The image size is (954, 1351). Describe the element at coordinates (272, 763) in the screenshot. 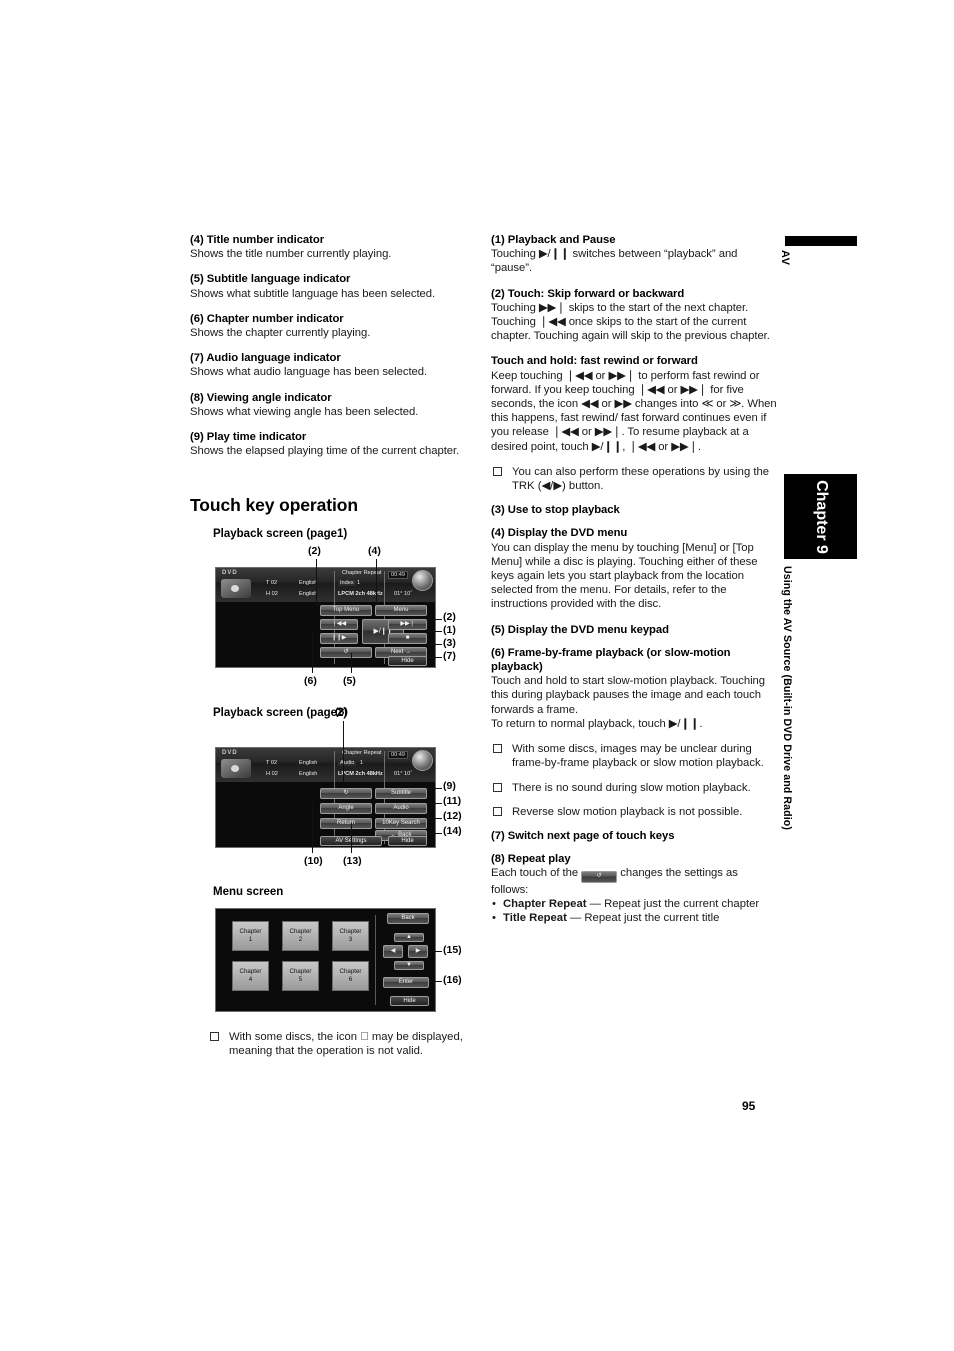

I see `title-number-indicator: T 02` at that location.